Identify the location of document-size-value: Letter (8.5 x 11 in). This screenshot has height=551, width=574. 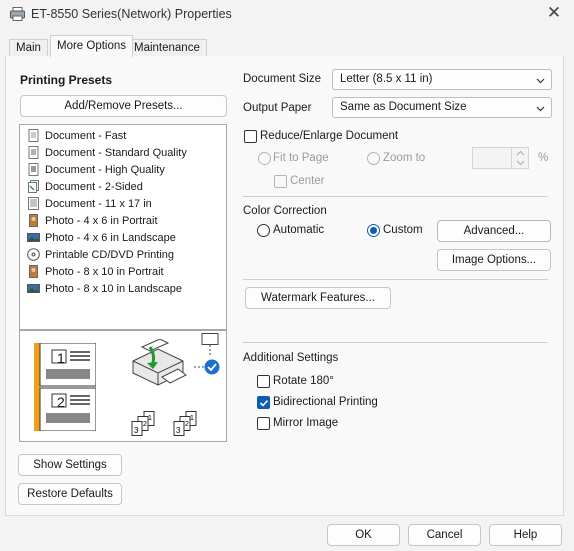
(386, 79).